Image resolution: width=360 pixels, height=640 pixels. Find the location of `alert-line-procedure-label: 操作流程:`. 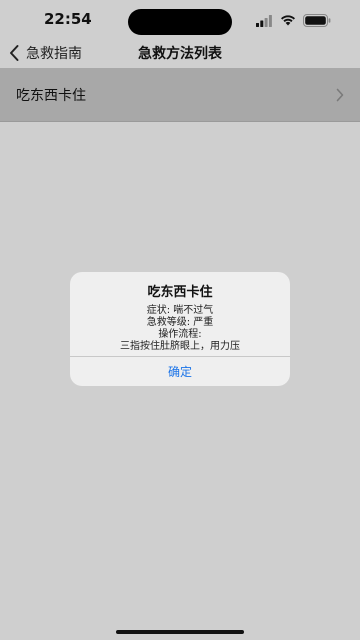

alert-line-procedure-label: 操作流程: is located at coordinates (180, 334).